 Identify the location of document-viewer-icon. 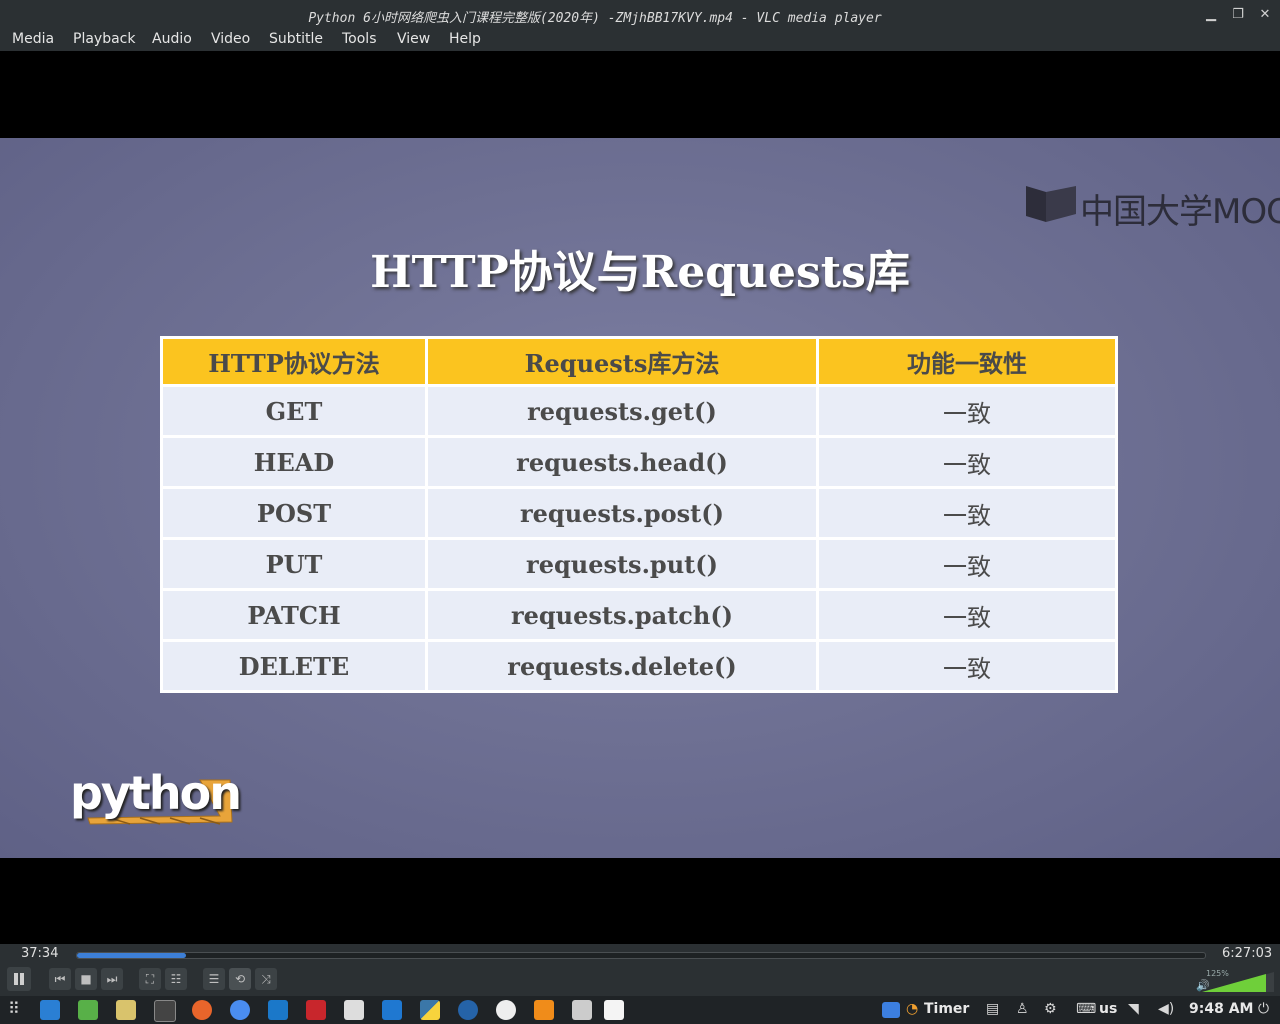
(614, 1010).